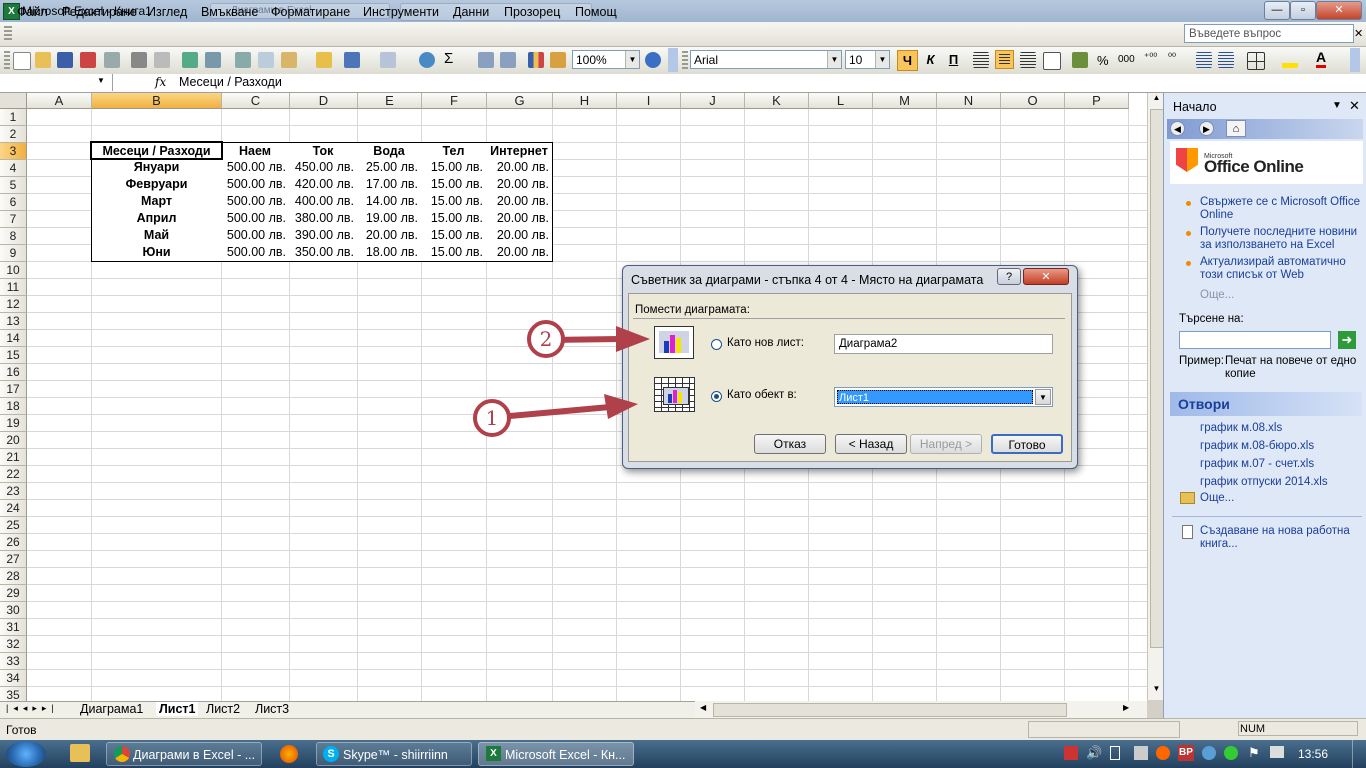 The width and height of the screenshot is (1366, 768). I want to click on row-header: 34, so click(13, 678).